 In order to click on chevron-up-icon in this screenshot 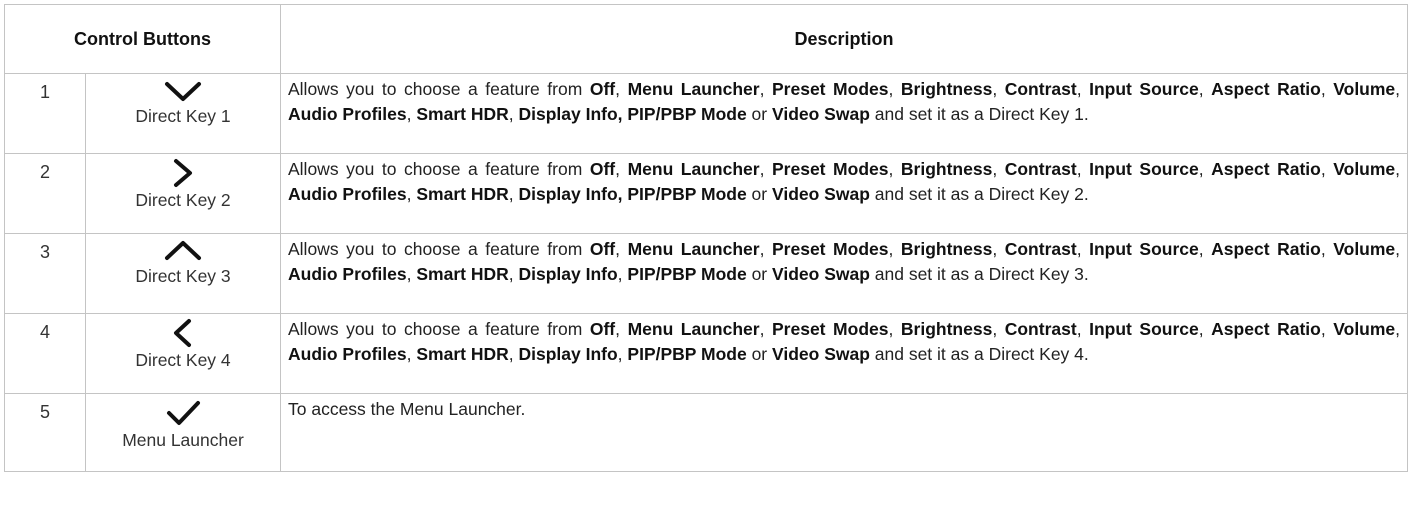, I will do `click(183, 250)`.